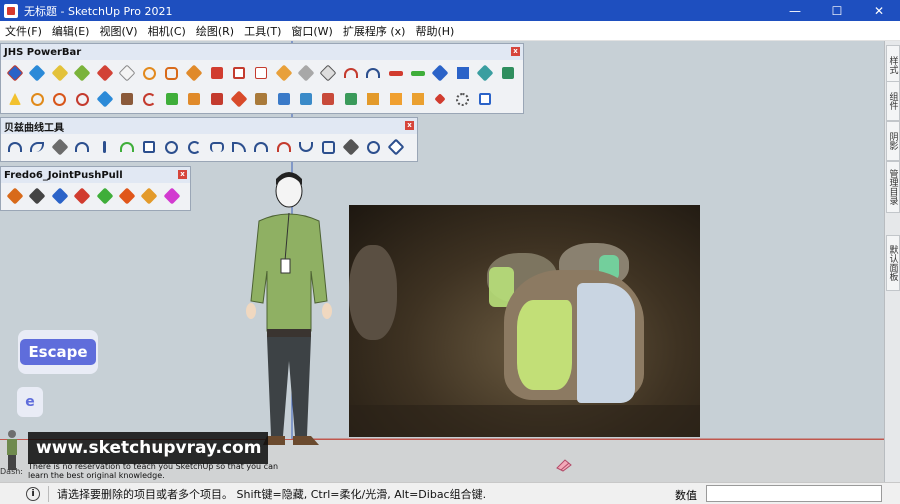  What do you see at coordinates (893, 65) in the screenshot?
I see `tray-tab-styles: 样式` at bounding box center [893, 65].